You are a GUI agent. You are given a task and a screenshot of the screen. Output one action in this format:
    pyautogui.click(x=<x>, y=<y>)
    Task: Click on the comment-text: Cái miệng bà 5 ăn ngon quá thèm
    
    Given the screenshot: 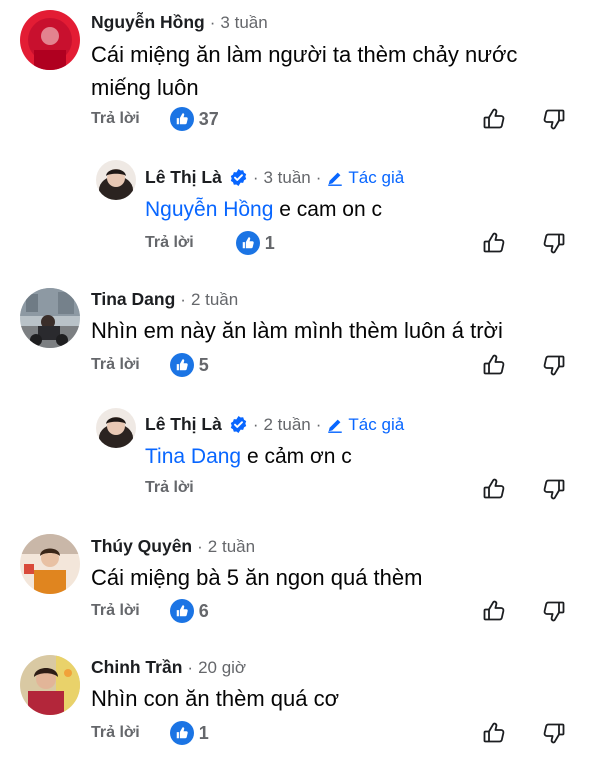 What is the action you would take?
    pyautogui.click(x=257, y=577)
    